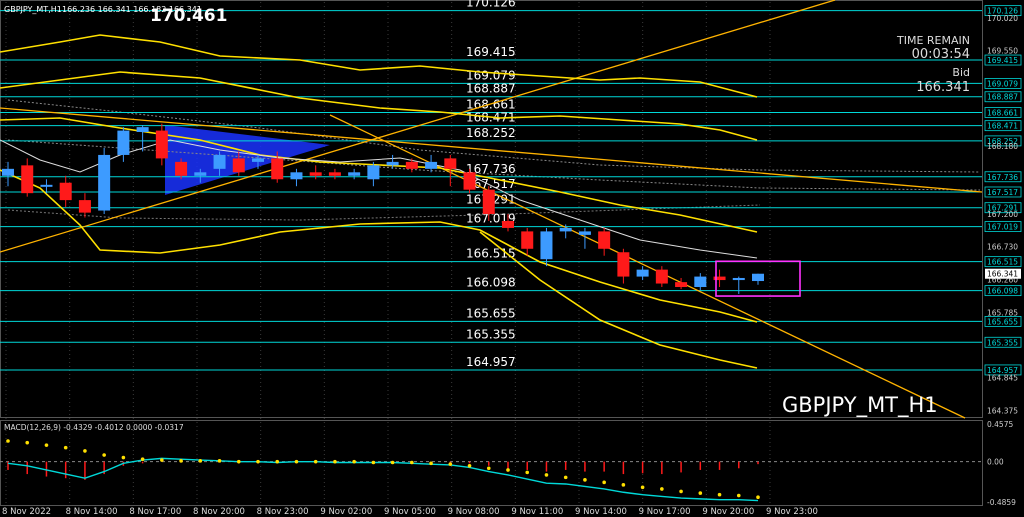 Image resolution: width=1024 pixels, height=517 pixels. I want to click on y-tick-label: 170.020, so click(1002, 18).